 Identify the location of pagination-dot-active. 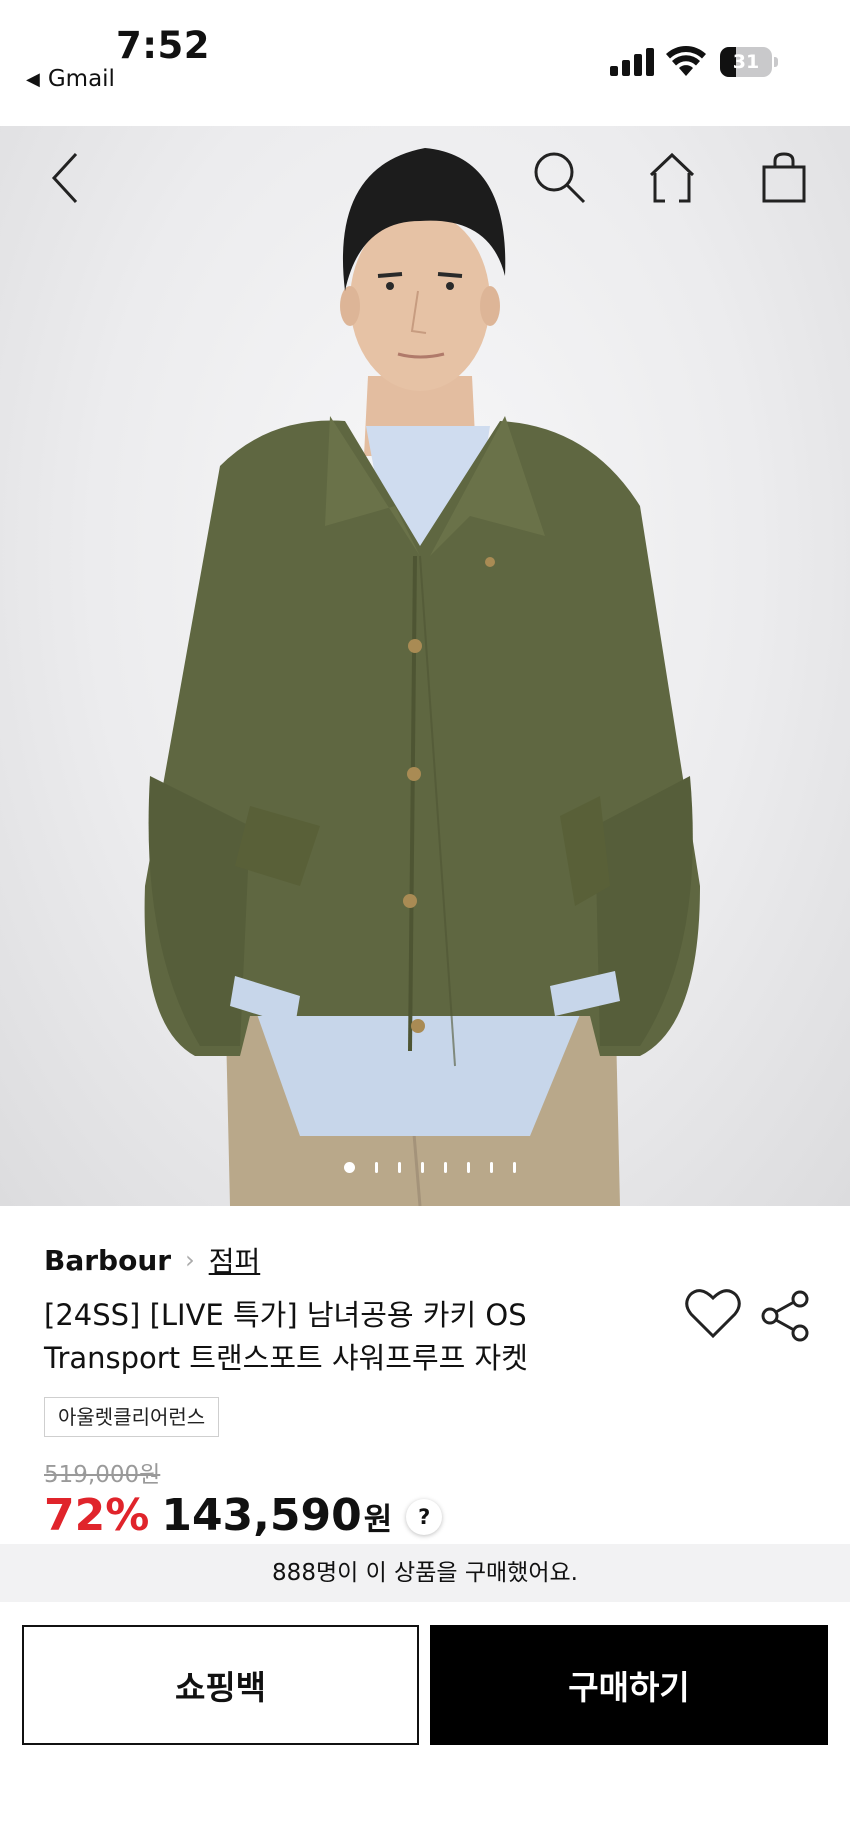
(349, 1167).